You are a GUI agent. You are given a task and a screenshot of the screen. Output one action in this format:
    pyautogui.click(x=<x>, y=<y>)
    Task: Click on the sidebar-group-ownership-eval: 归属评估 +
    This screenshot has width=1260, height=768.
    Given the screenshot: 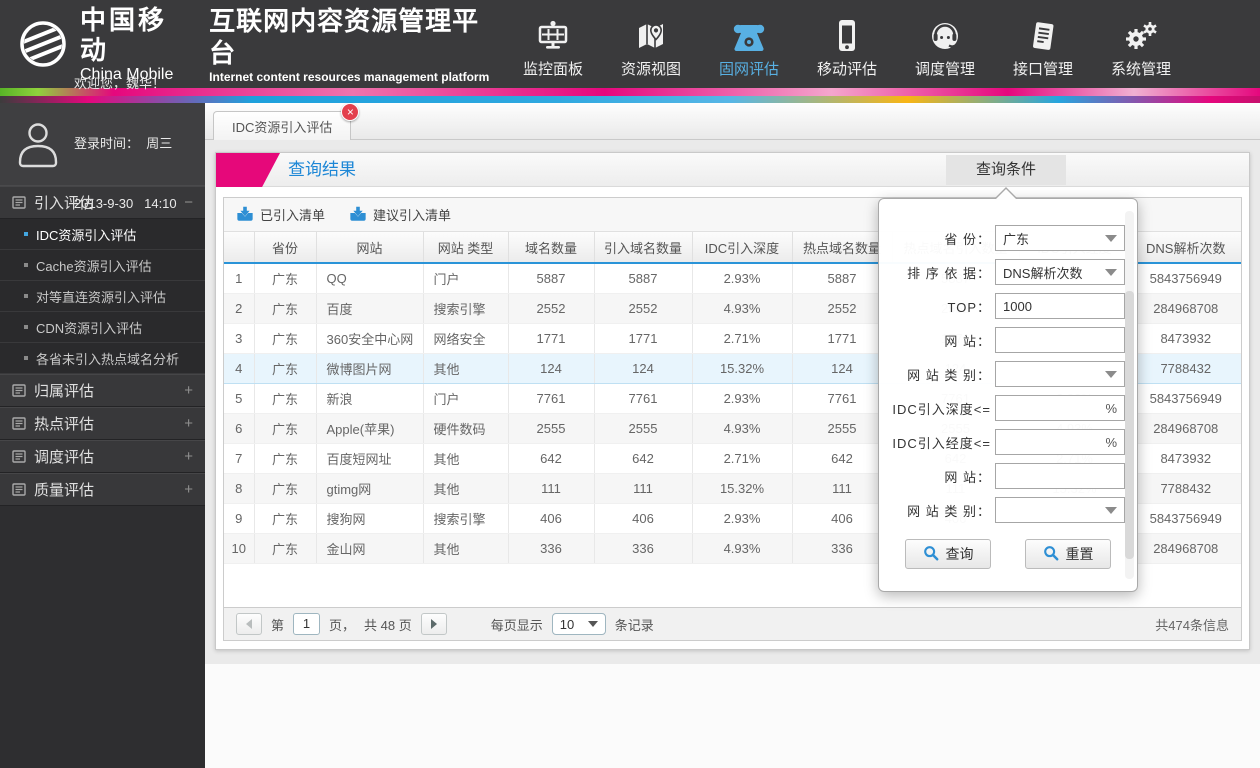 What is the action you would take?
    pyautogui.click(x=102, y=390)
    